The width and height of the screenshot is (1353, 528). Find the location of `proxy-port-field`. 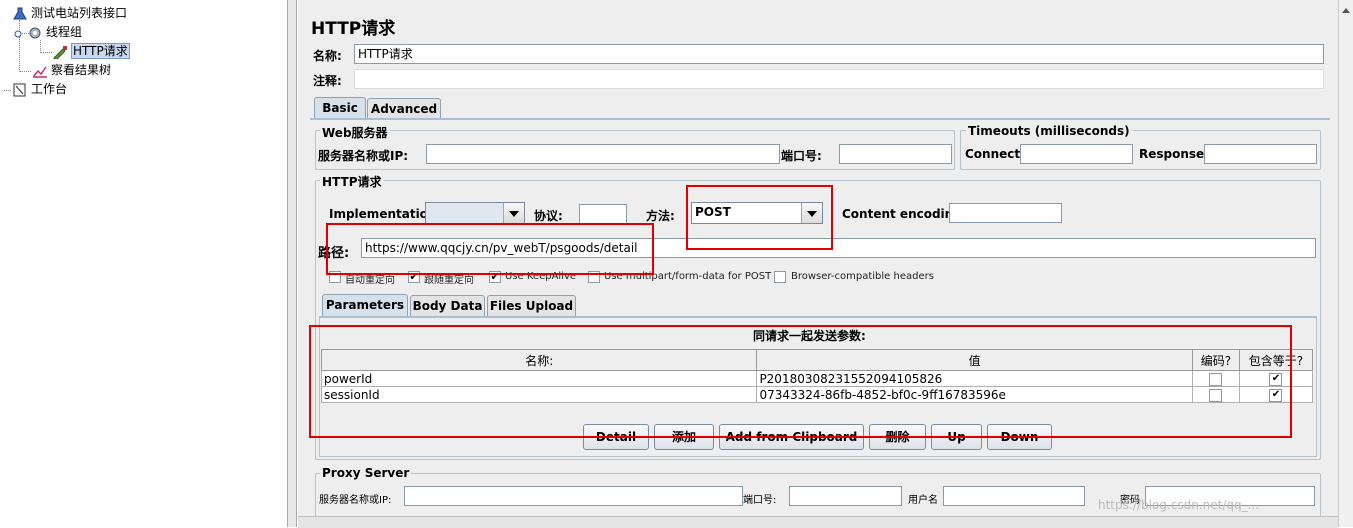

proxy-port-field is located at coordinates (845, 496).